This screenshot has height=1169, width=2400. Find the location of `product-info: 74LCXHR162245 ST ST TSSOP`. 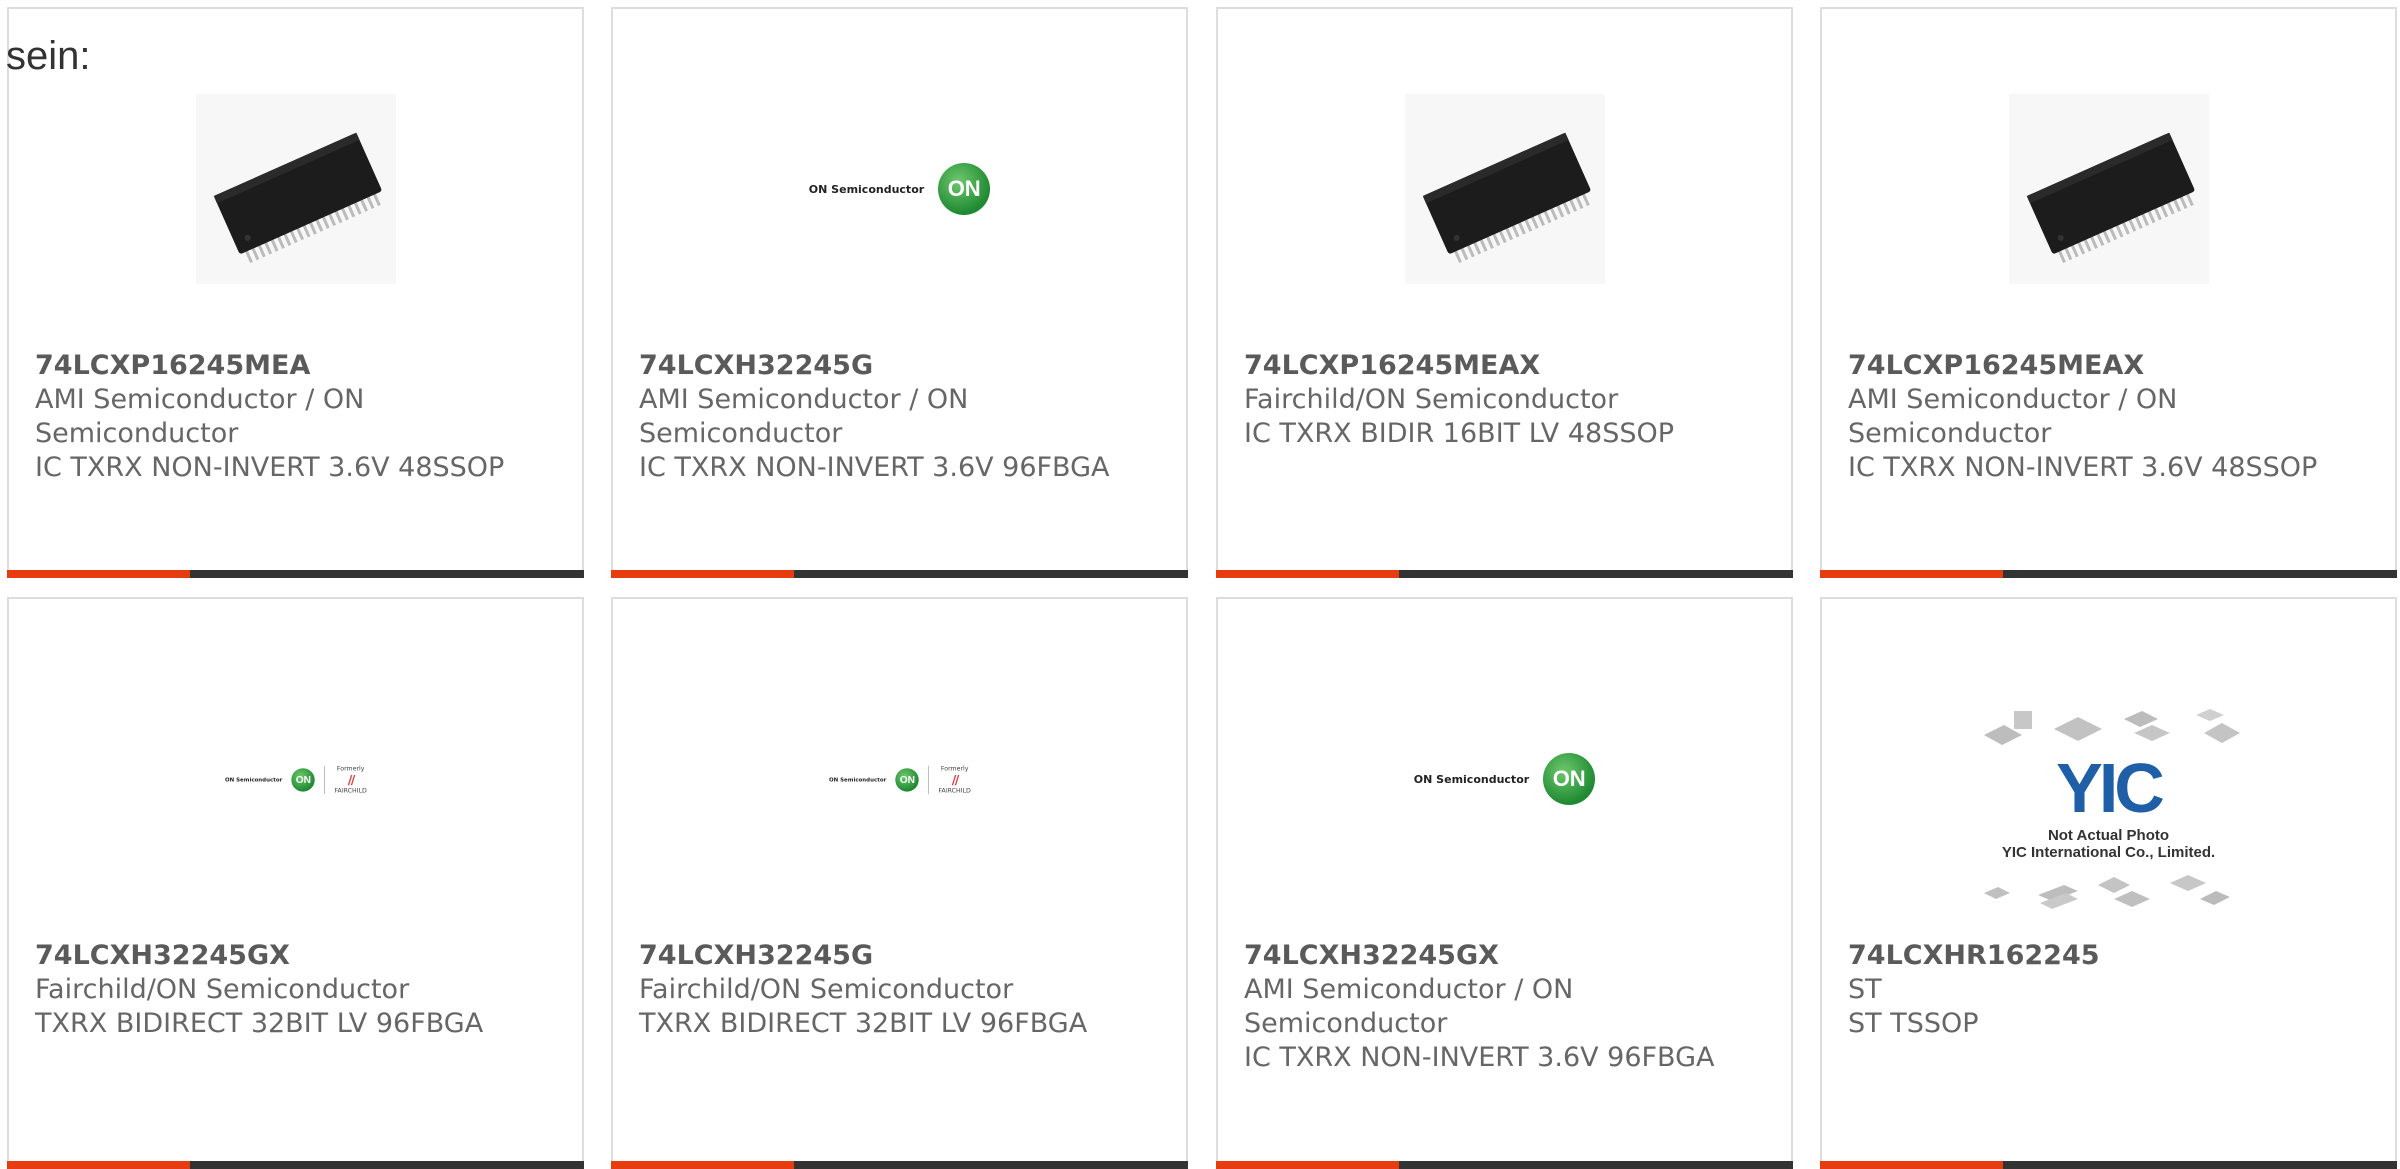

product-info: 74LCXHR162245 ST ST TSSOP is located at coordinates (2111, 990).